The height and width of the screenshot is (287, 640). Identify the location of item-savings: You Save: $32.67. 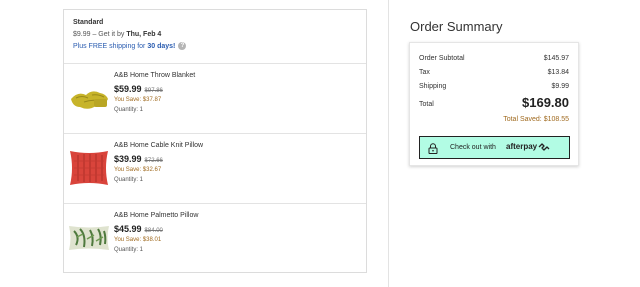
(138, 170).